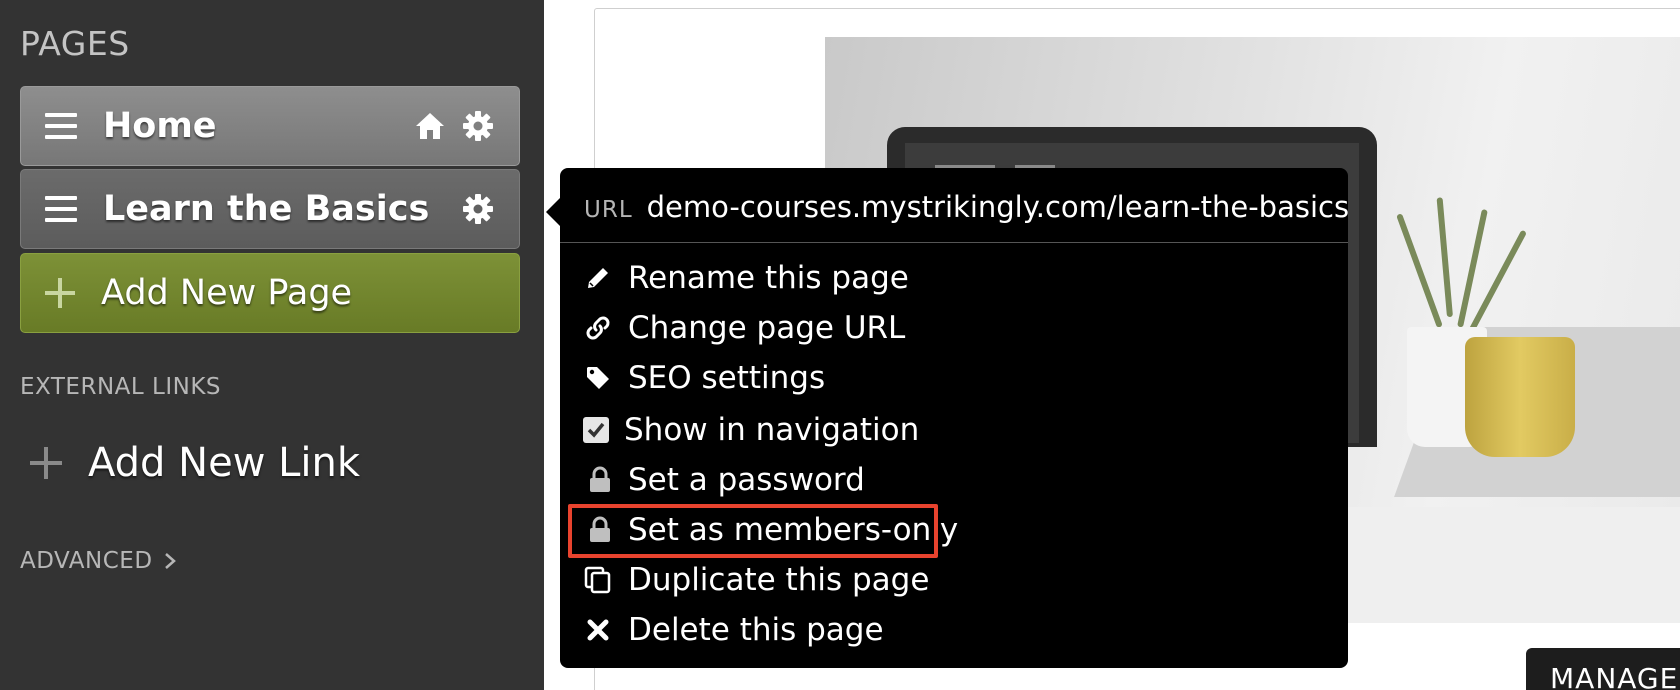 This screenshot has height=690, width=1680. I want to click on delete-page-item: Delete this page, so click(734, 630).